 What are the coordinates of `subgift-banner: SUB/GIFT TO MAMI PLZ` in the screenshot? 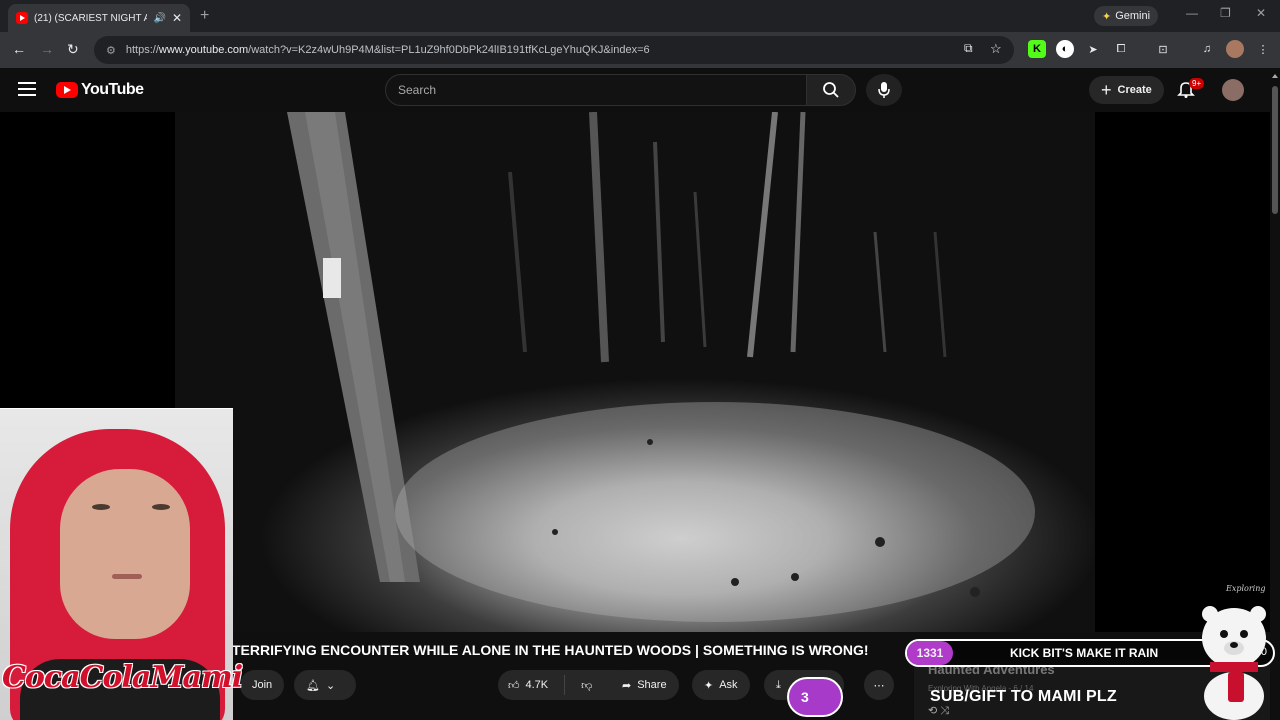 It's located at (1023, 696).